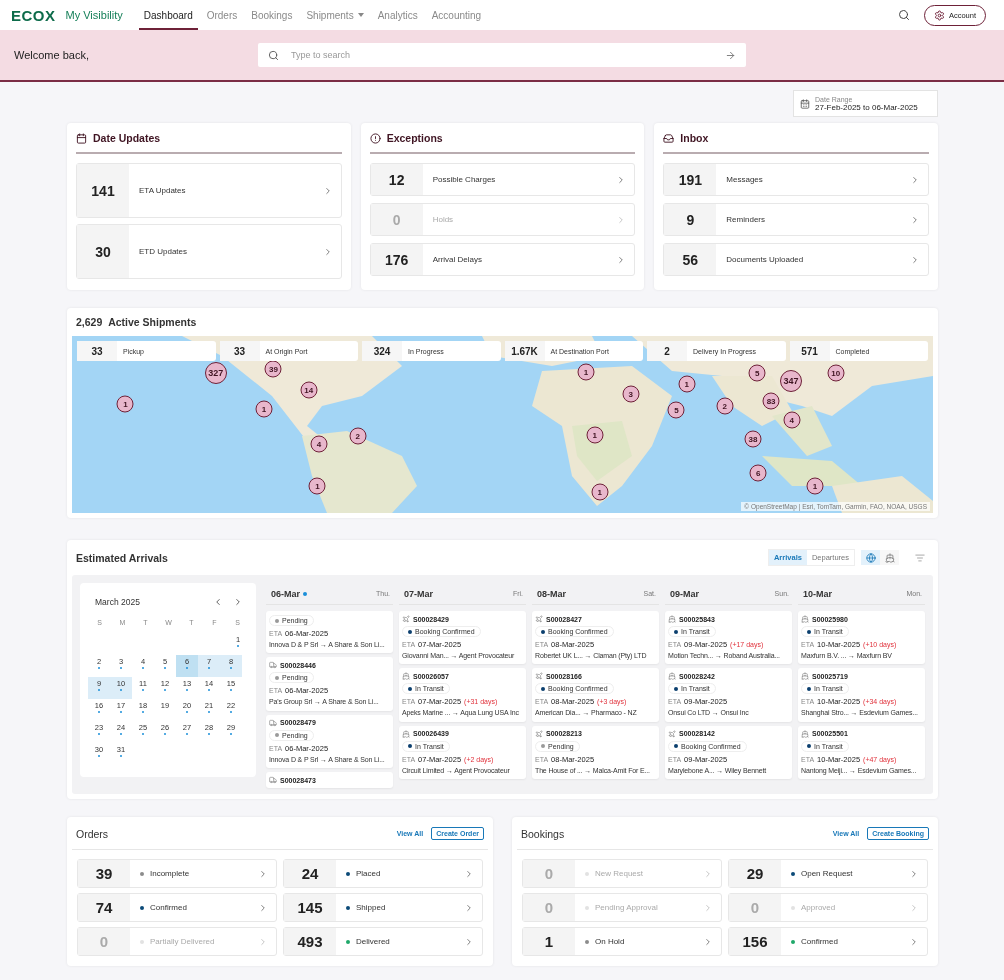 The image size is (1004, 980). Describe the element at coordinates (524, 351) in the screenshot. I see `stage-count: 1.67K` at that location.